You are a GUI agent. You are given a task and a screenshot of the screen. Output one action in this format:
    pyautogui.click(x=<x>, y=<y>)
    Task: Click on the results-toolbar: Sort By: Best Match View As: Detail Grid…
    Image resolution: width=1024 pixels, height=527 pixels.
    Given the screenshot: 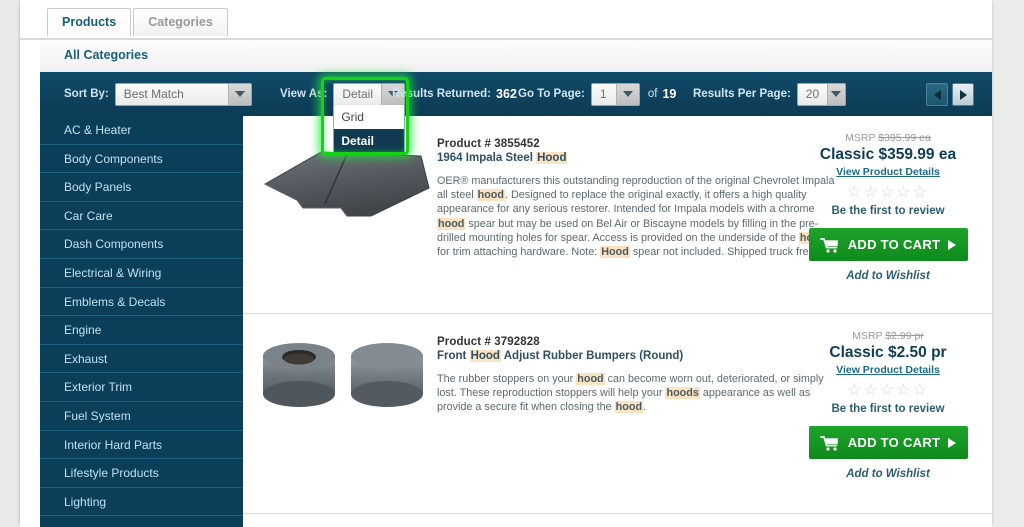 What is the action you would take?
    pyautogui.click(x=516, y=113)
    